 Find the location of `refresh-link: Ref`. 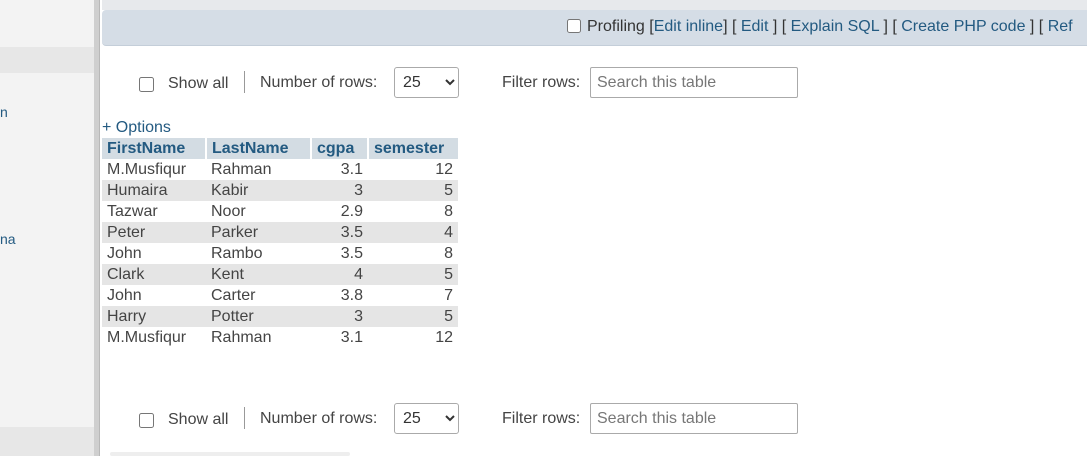

refresh-link: Ref is located at coordinates (1060, 26).